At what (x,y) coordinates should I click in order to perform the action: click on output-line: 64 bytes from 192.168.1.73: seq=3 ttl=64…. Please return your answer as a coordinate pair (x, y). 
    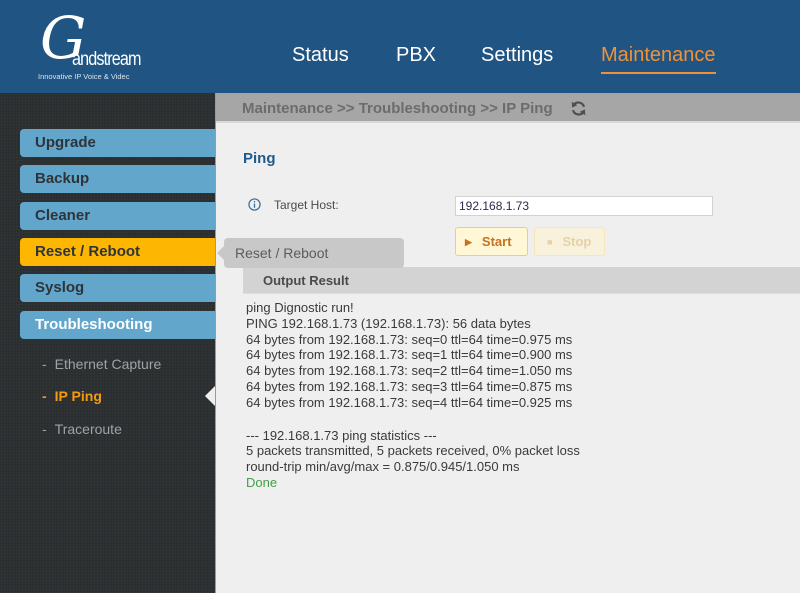
    Looking at the image, I should click on (409, 386).